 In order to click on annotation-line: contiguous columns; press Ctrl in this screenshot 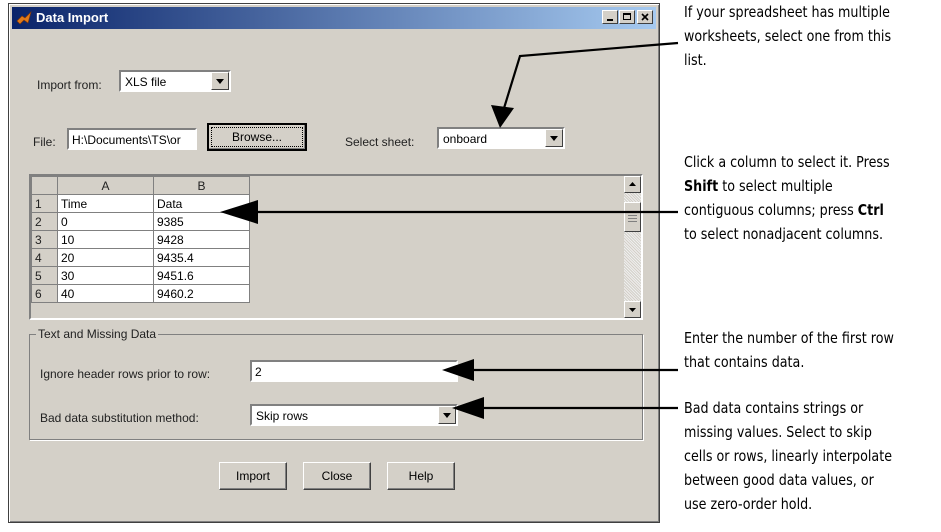, I will do `click(787, 210)`.